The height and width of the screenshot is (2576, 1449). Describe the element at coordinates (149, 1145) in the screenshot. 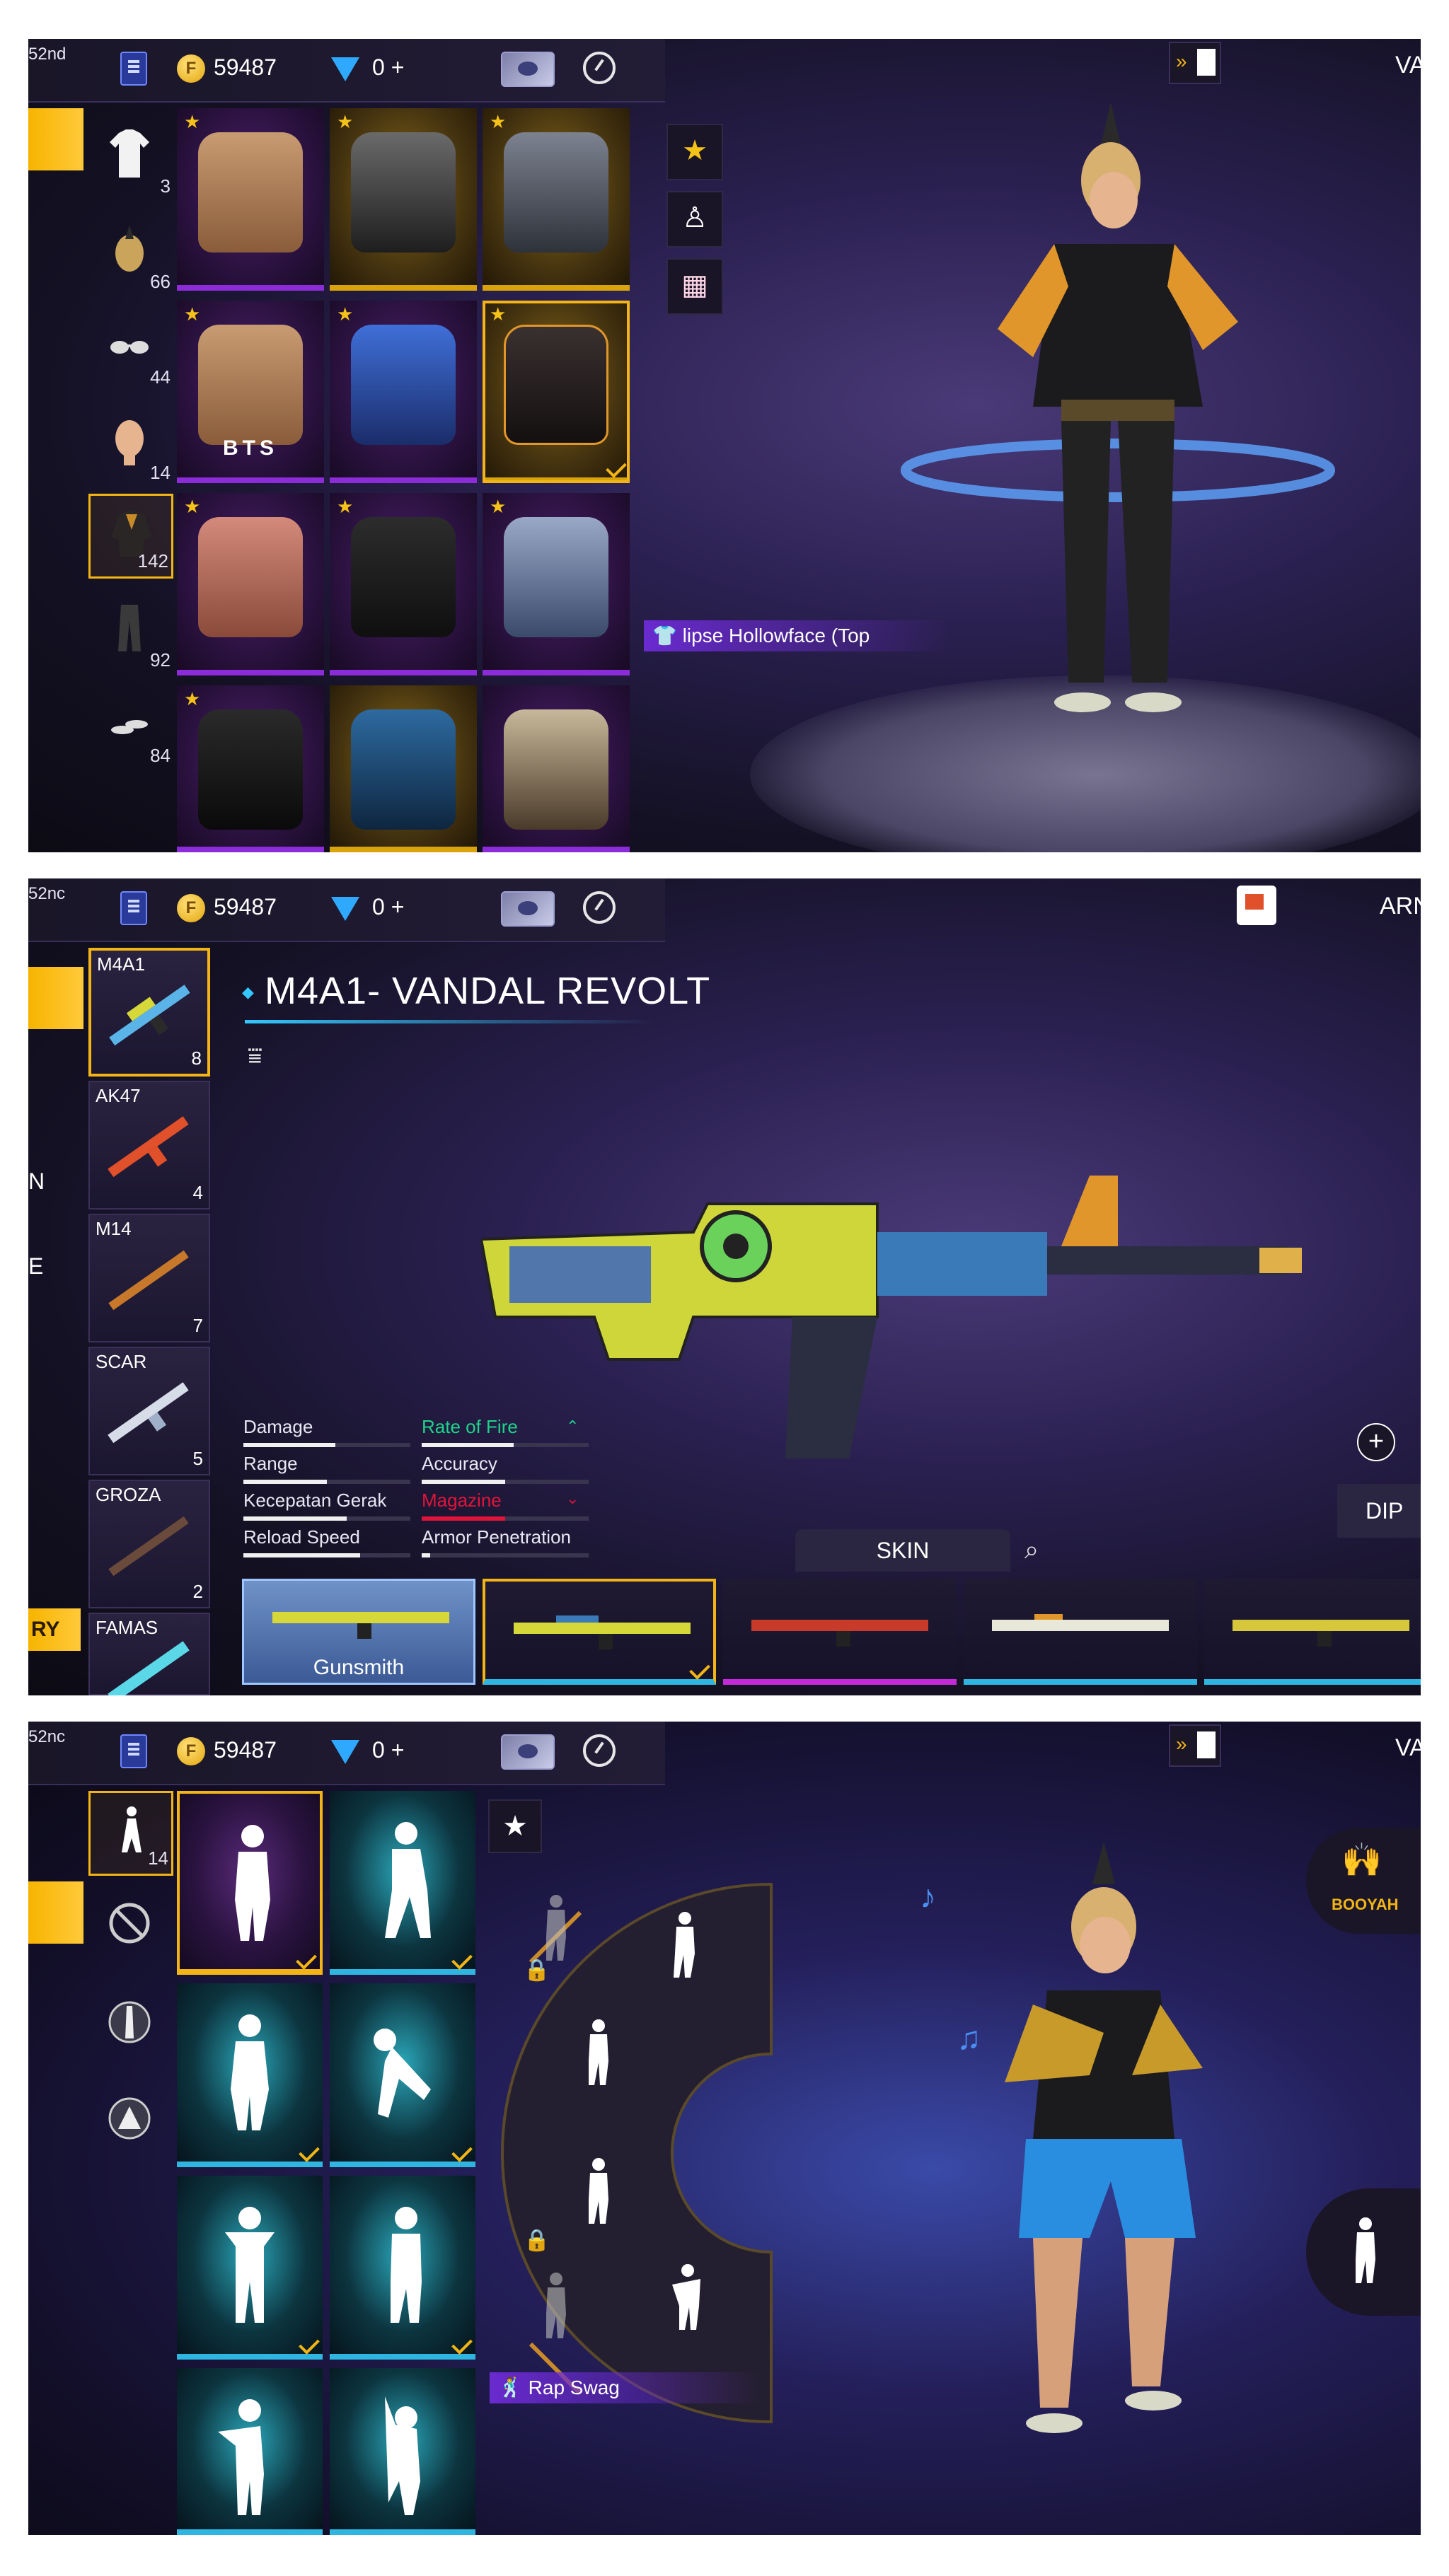

I see `weapon-ak47: AK47 4` at that location.